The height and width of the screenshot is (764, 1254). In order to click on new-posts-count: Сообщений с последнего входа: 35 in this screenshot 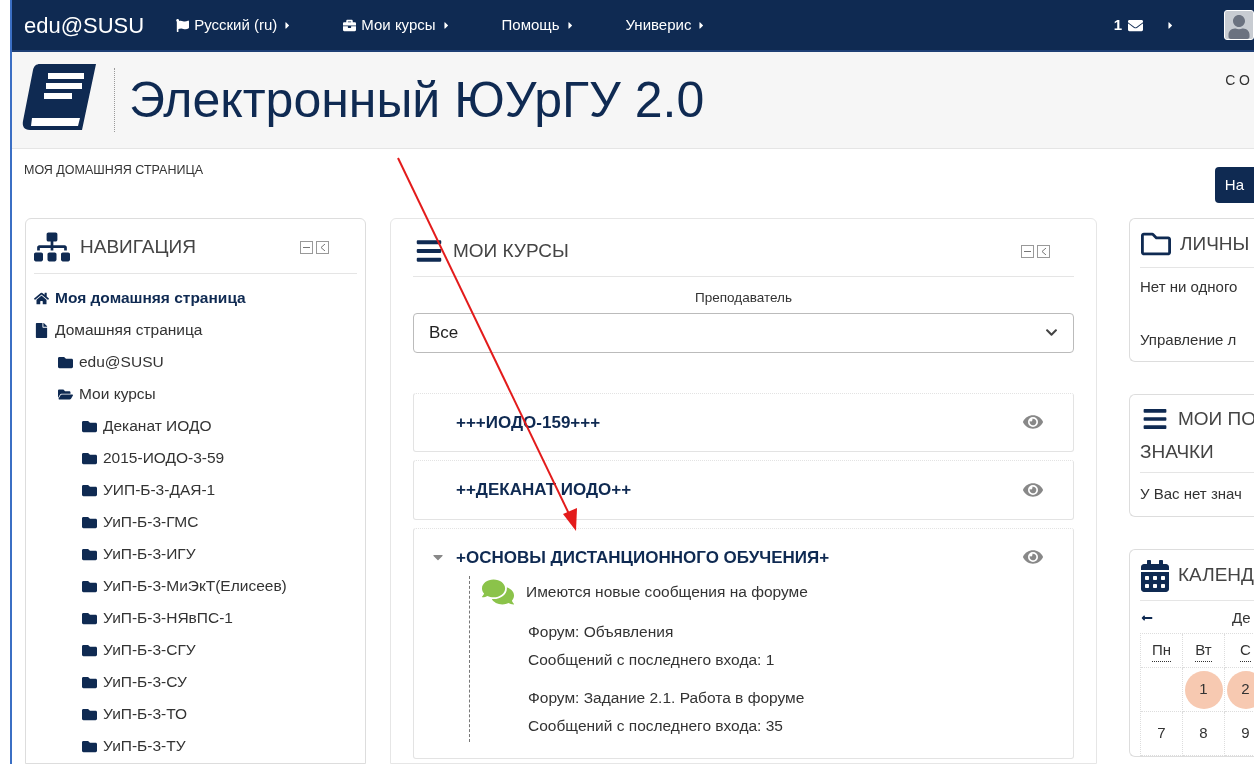, I will do `click(656, 726)`.